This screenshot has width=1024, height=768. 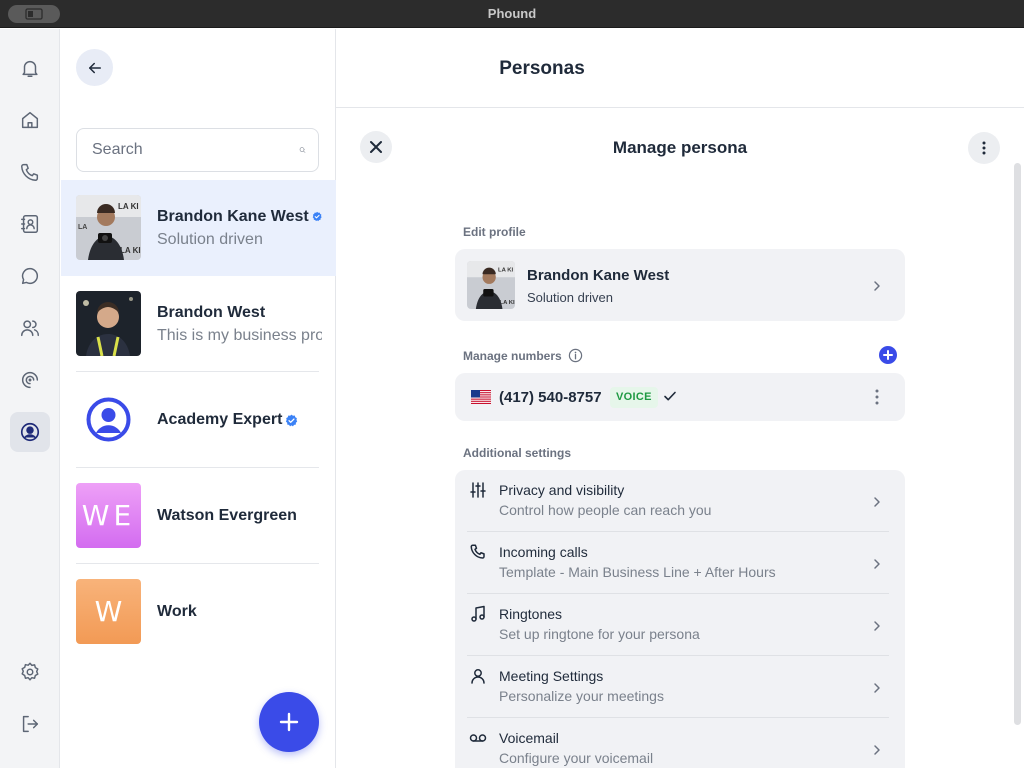 I want to click on rail-logout, so click(x=30, y=724).